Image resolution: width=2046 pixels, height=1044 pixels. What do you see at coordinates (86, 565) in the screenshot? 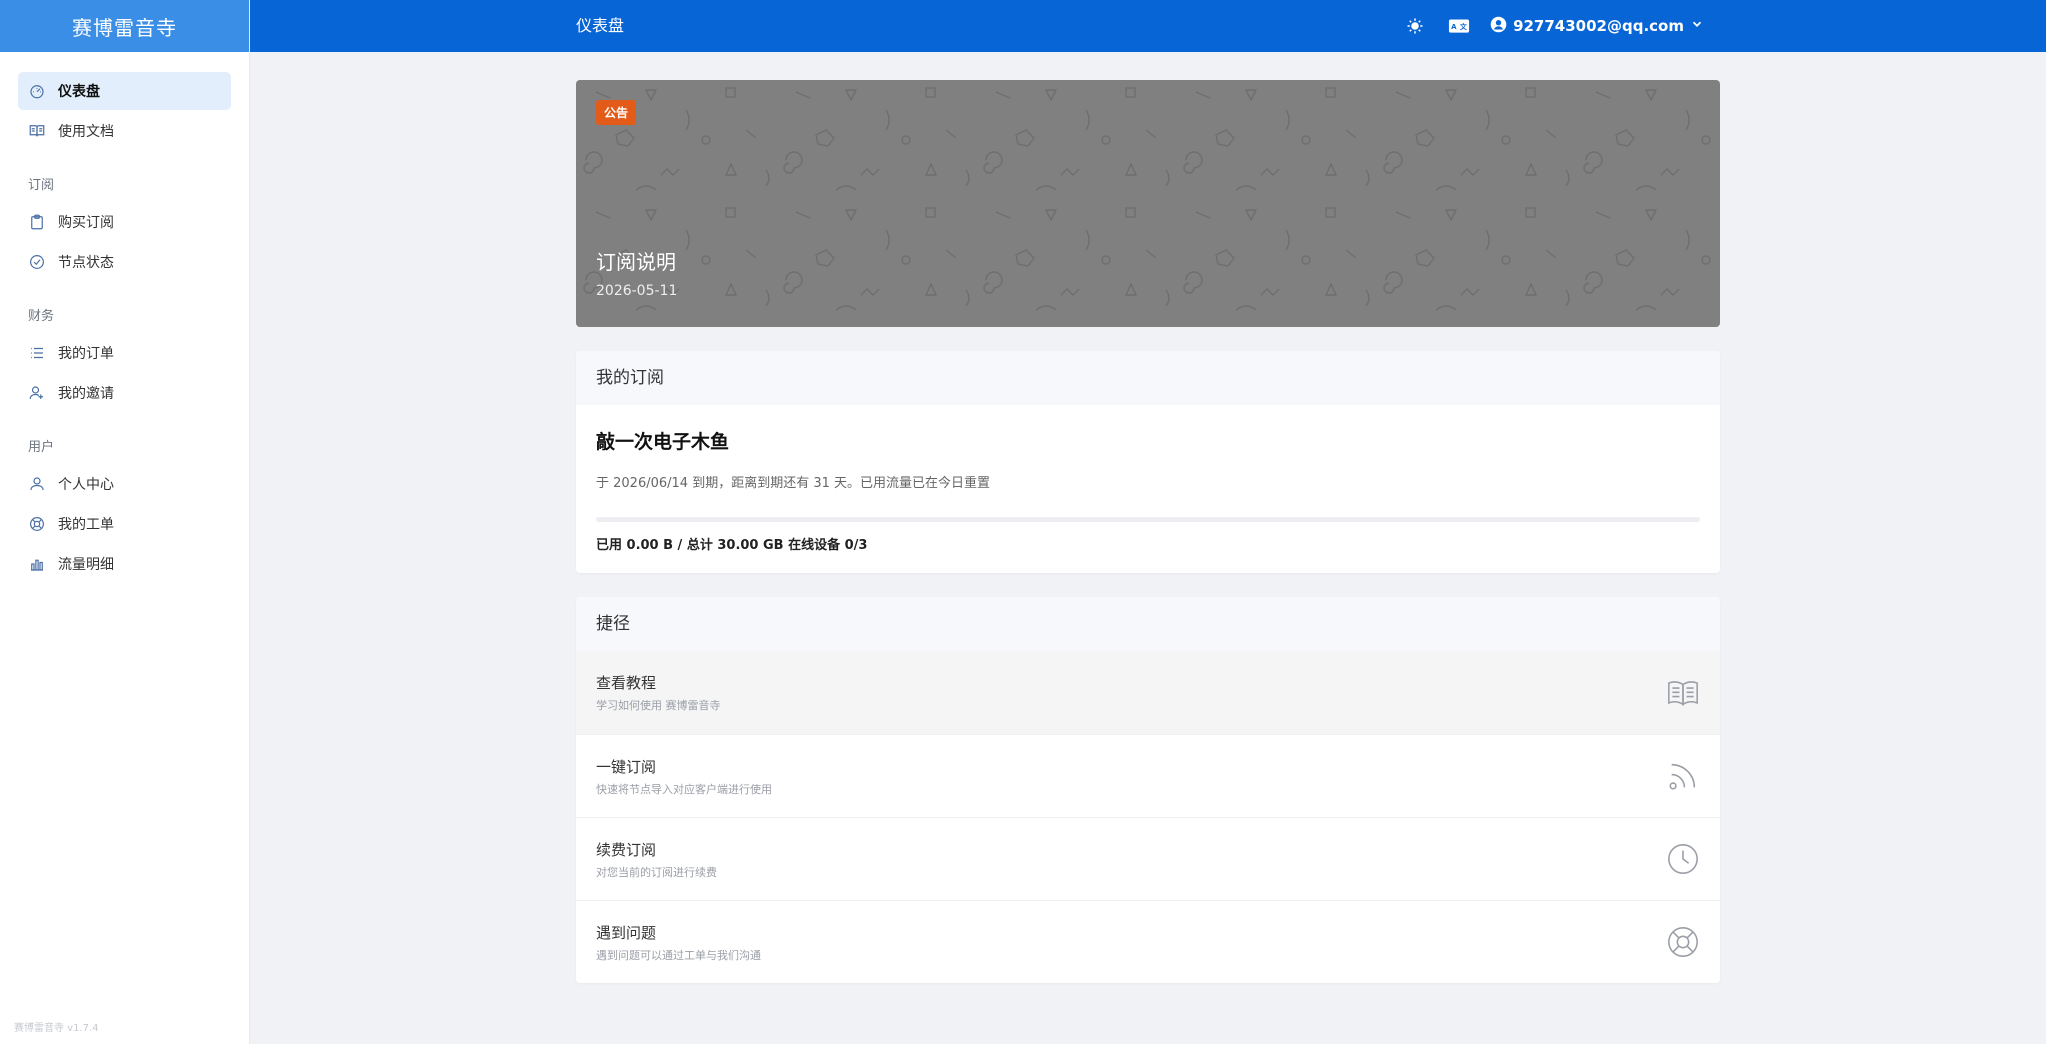
I see `sidebar-item-label: 流量明细` at bounding box center [86, 565].